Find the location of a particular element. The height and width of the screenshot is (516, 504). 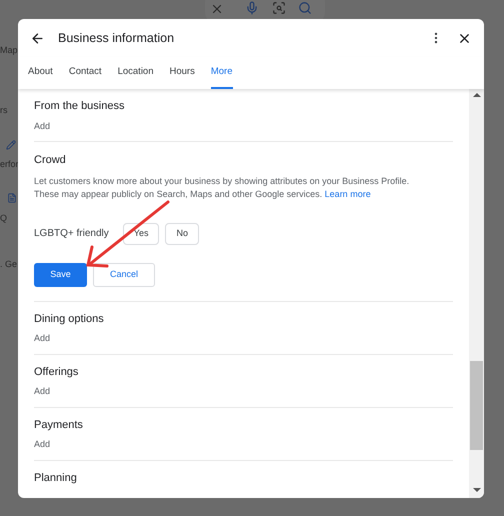

pencil-icon is located at coordinates (11, 145).